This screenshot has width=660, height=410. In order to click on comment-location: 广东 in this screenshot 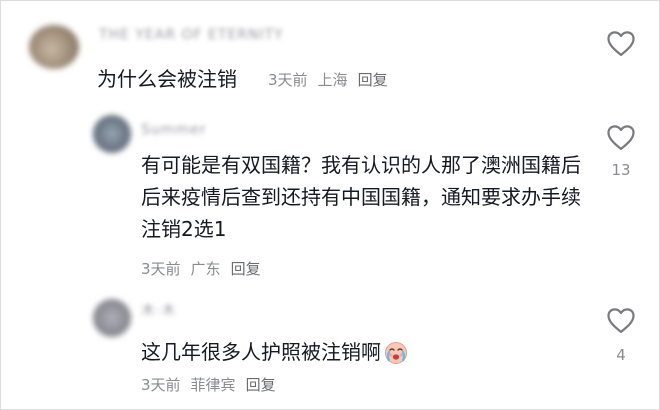, I will do `click(205, 269)`.